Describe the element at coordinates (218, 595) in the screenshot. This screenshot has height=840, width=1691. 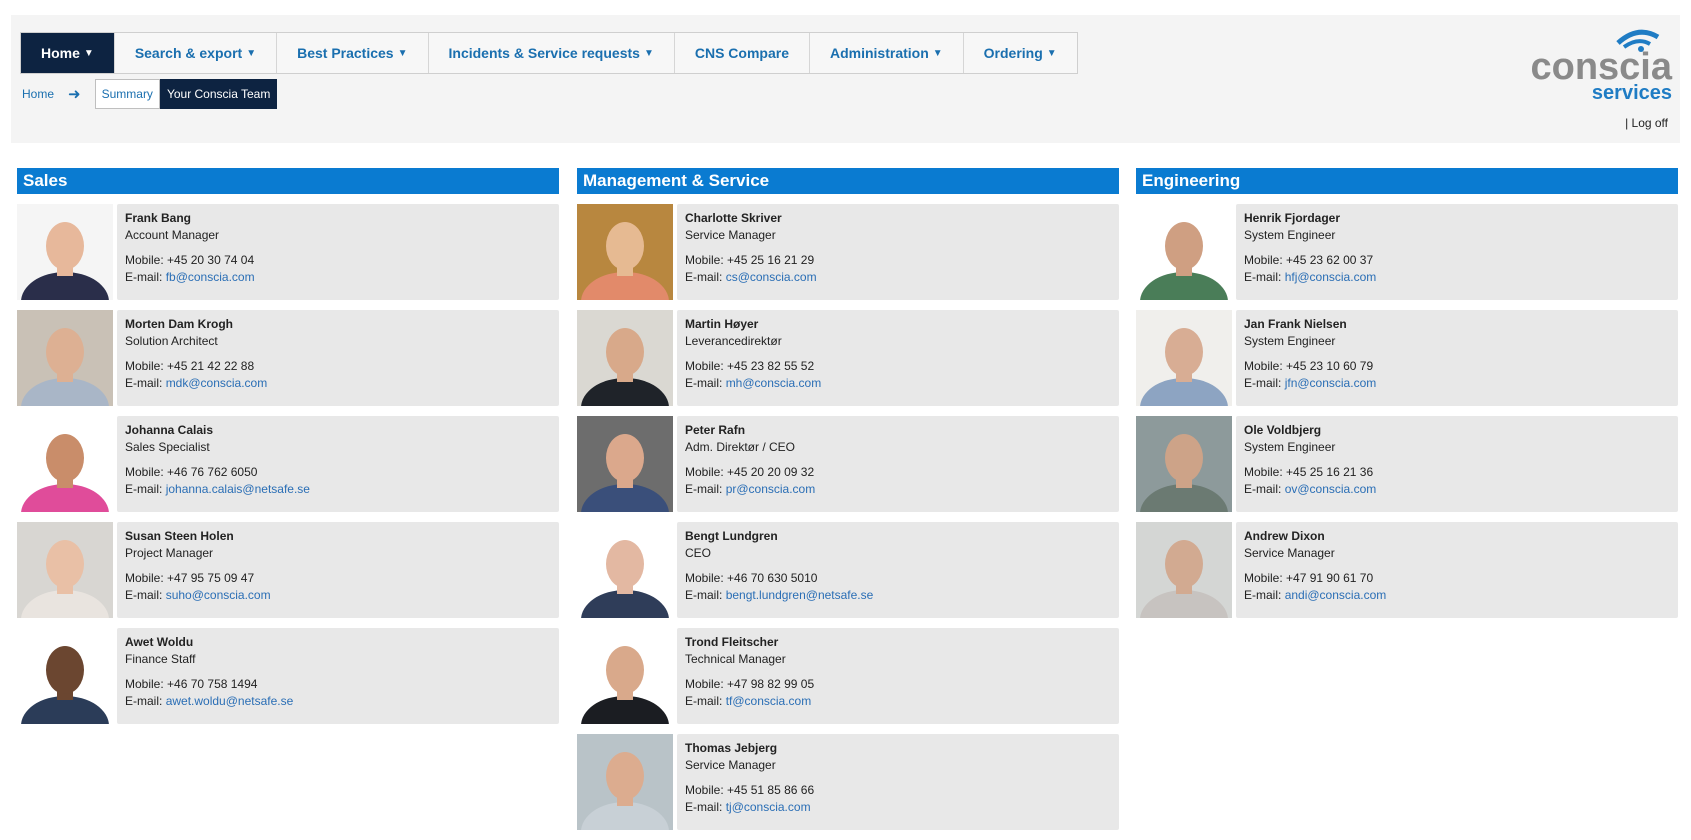
I see `email-link: suho@conscia.com` at that location.